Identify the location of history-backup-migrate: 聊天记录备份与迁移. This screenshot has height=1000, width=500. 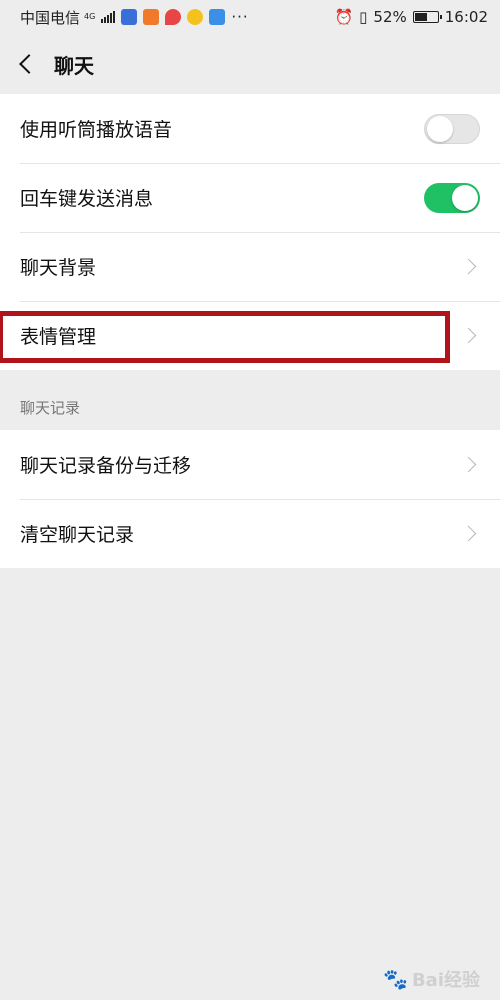
(250, 464).